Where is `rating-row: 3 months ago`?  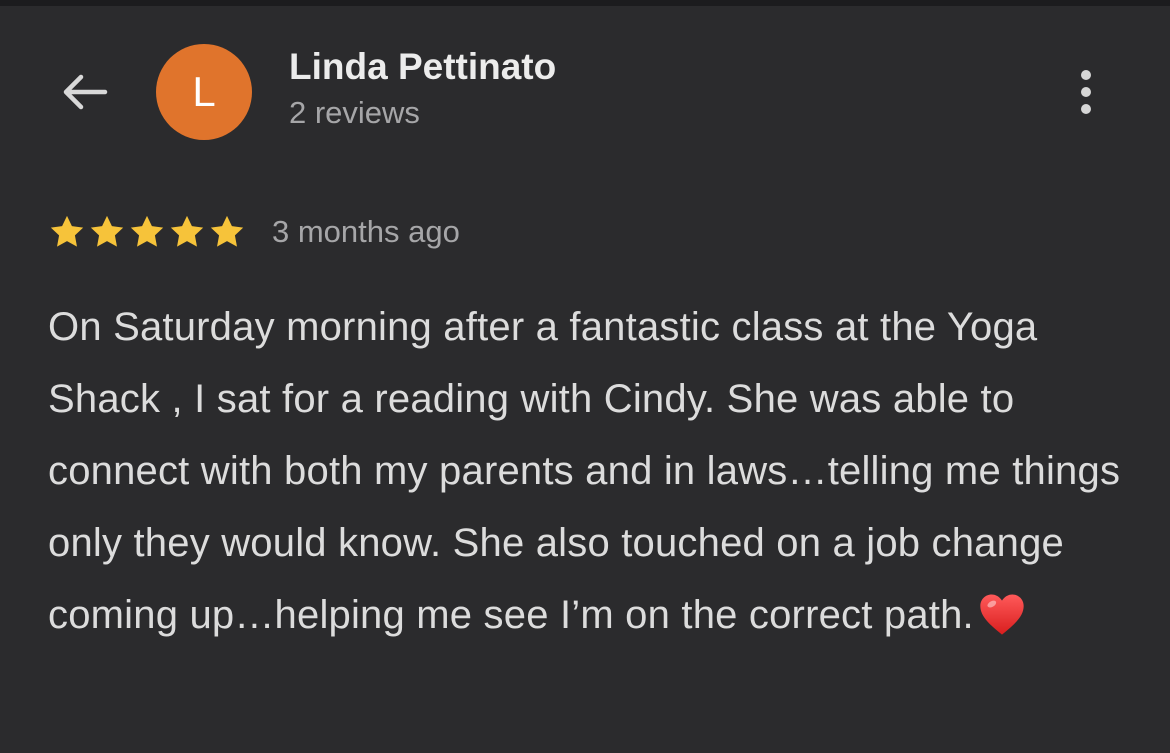
rating-row: 3 months ago is located at coordinates (254, 232).